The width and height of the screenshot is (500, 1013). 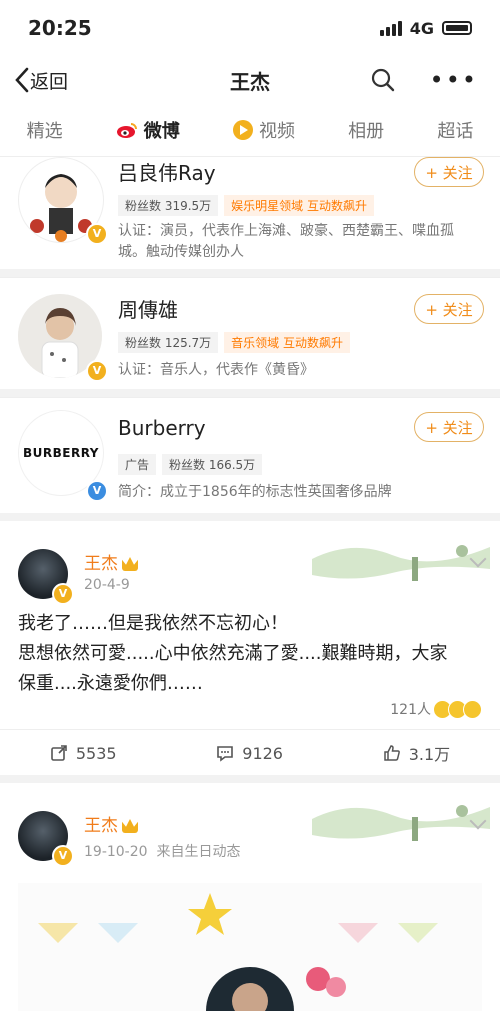 I want to click on nav-actions: •••, so click(x=428, y=80).